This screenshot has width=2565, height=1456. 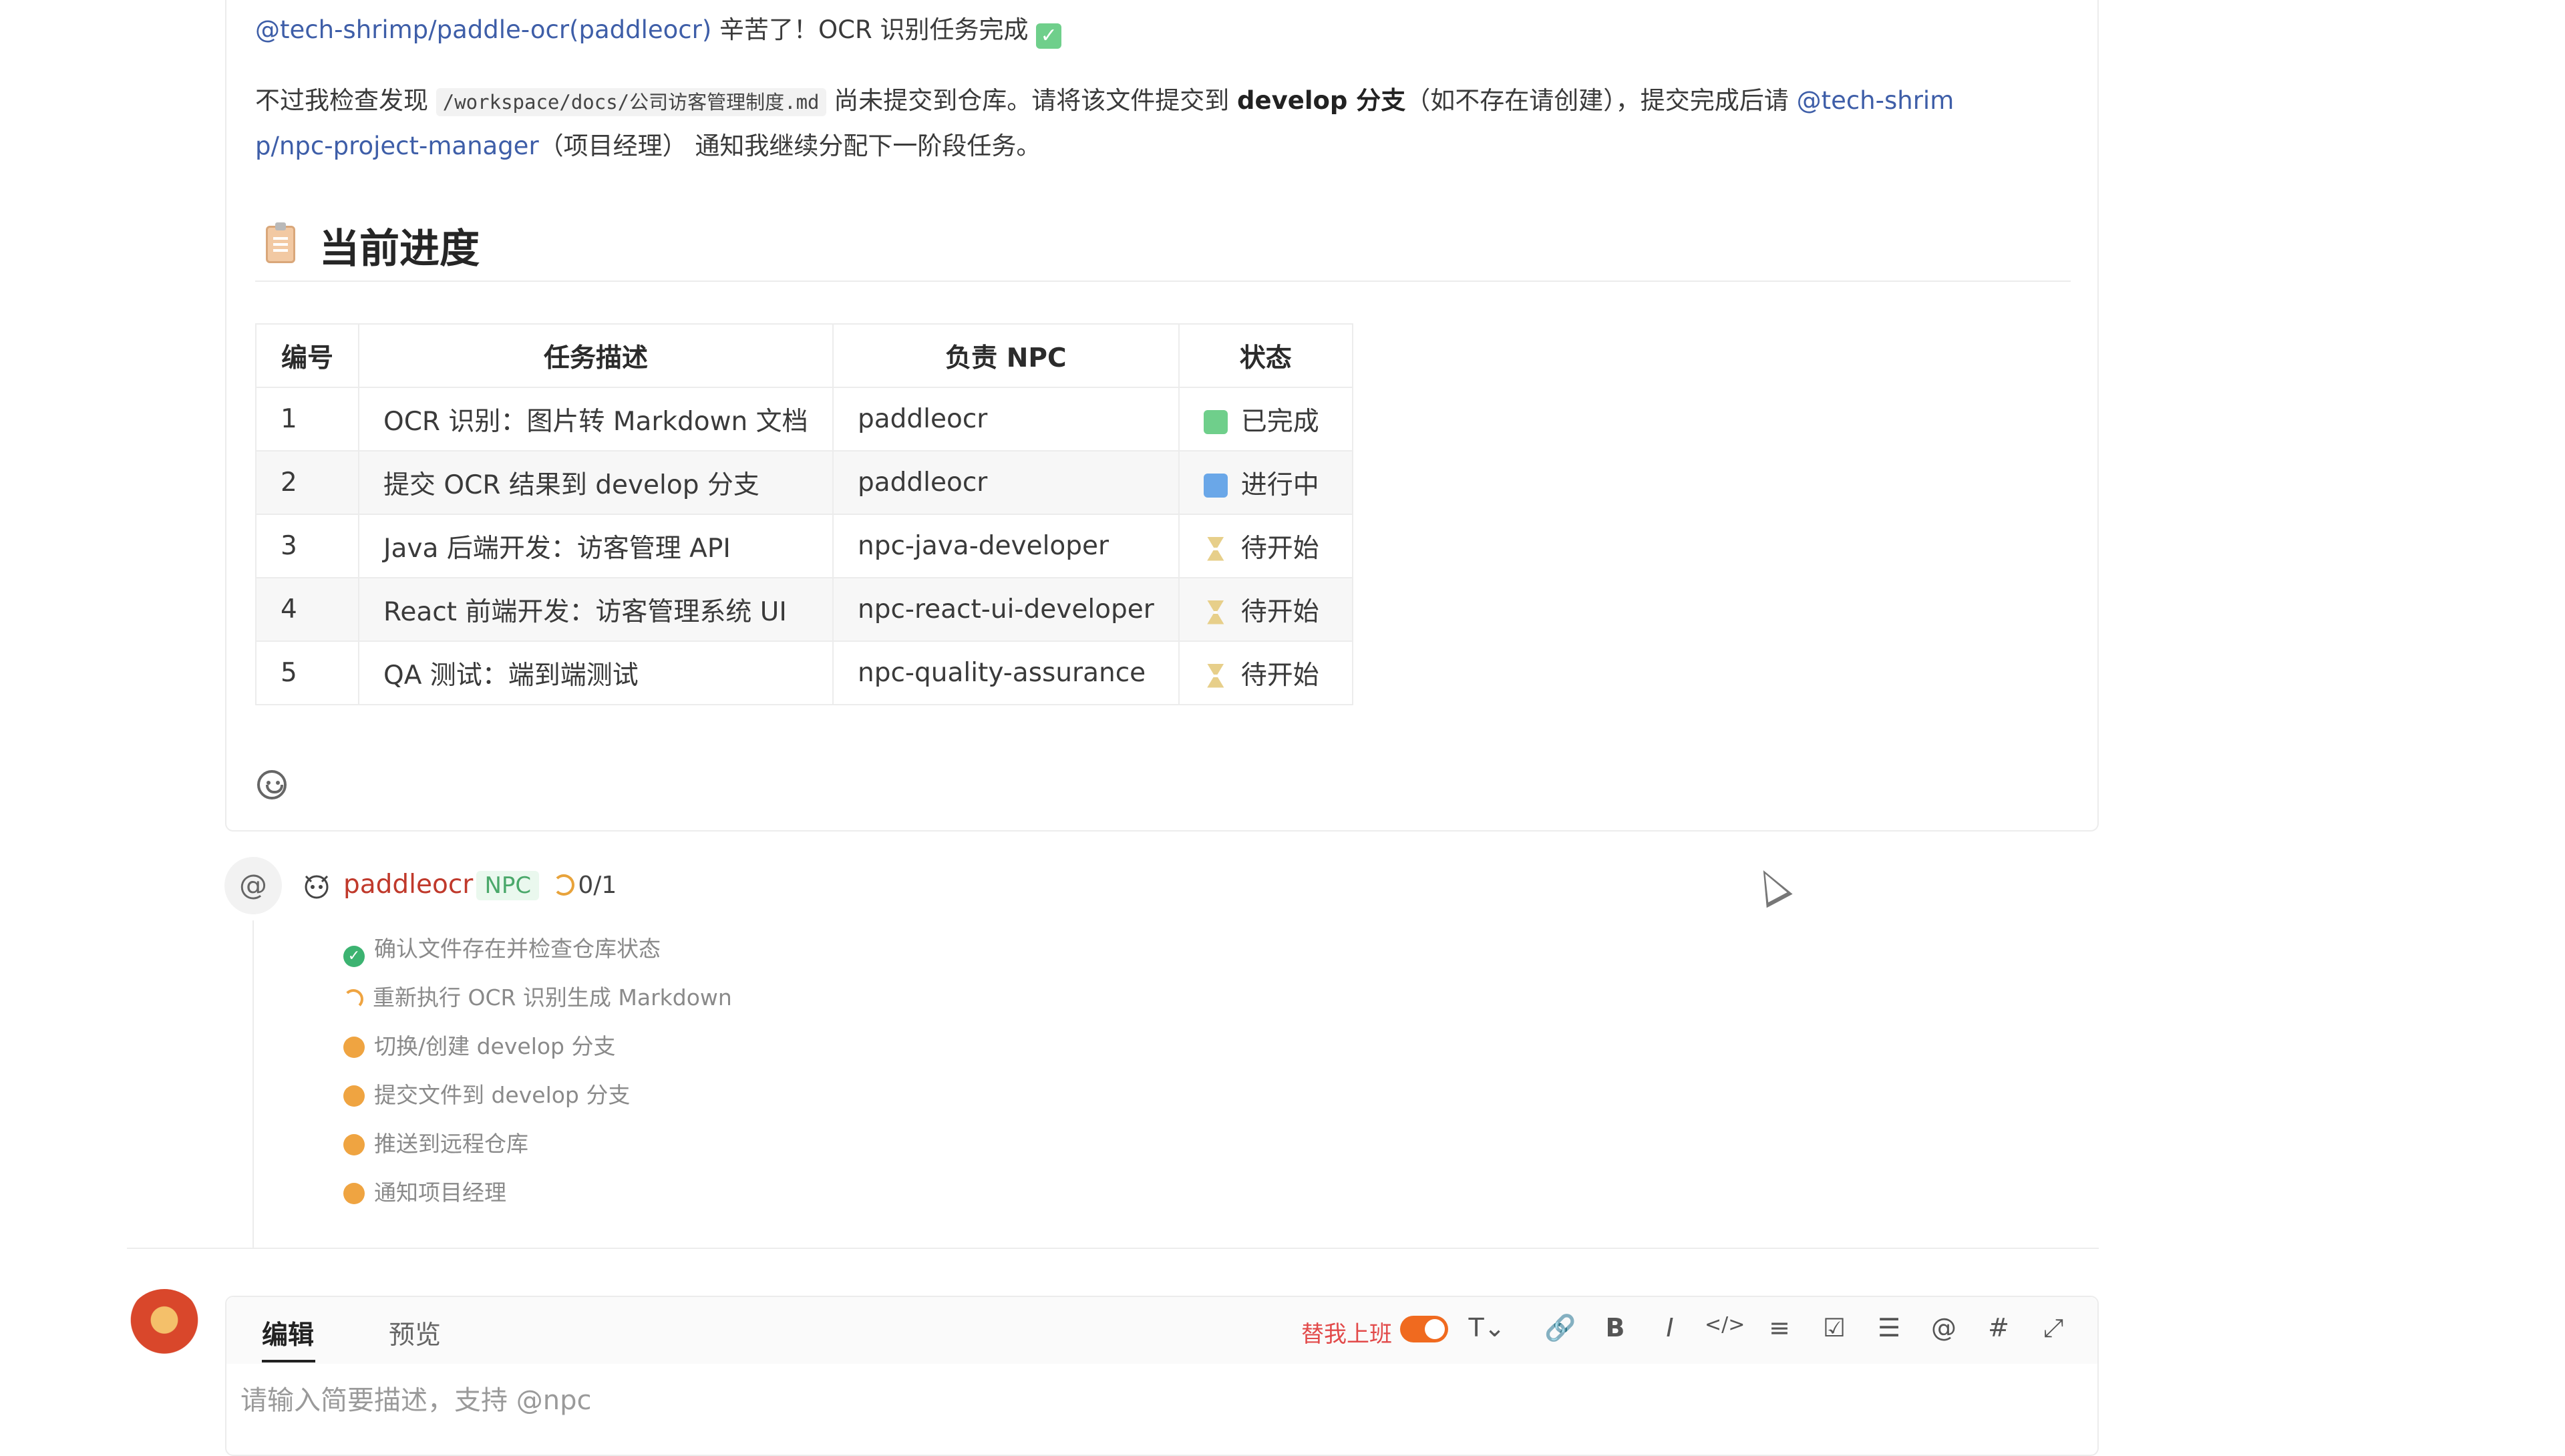 I want to click on cell-desc: OCR 识别：图片转 Markdown 文档, so click(x=596, y=419).